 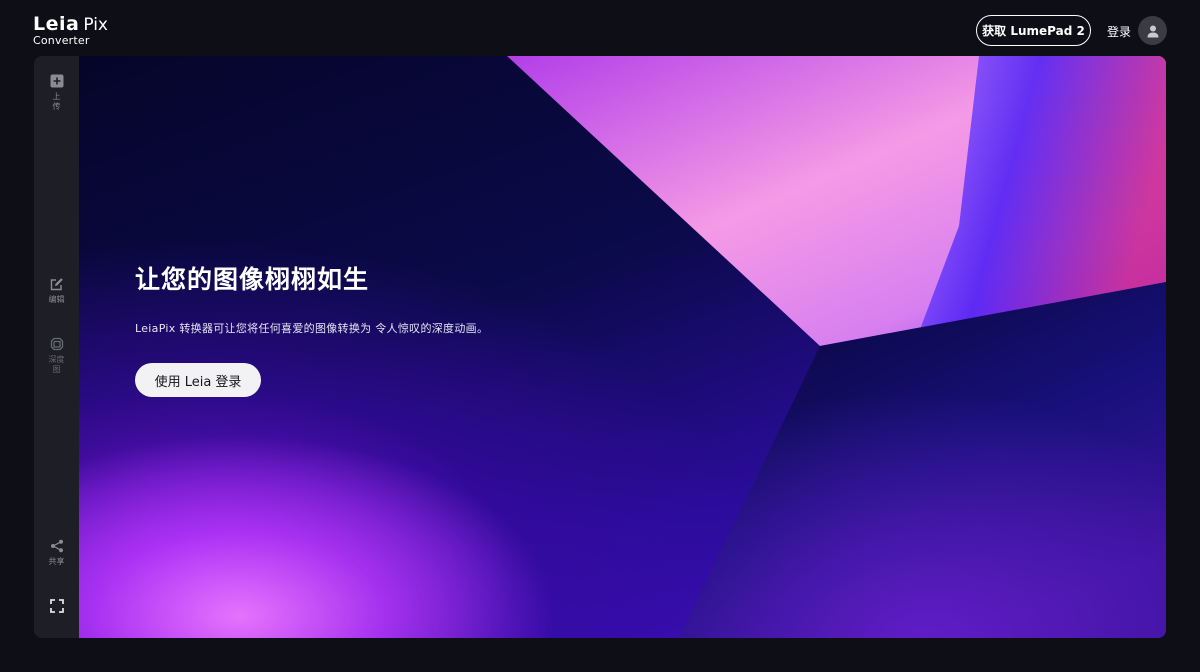 I want to click on avatar, so click(x=1152, y=30).